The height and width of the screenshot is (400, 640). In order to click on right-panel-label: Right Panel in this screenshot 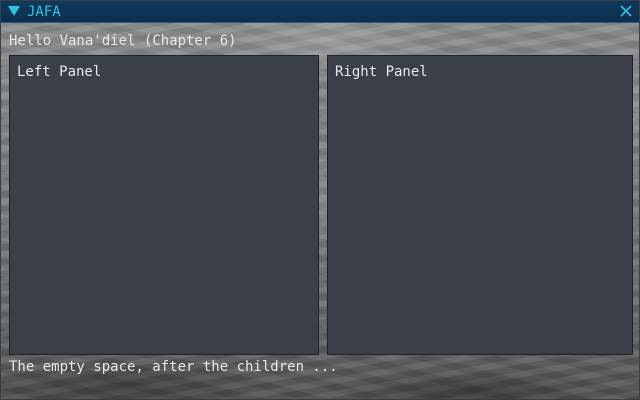, I will do `click(381, 72)`.